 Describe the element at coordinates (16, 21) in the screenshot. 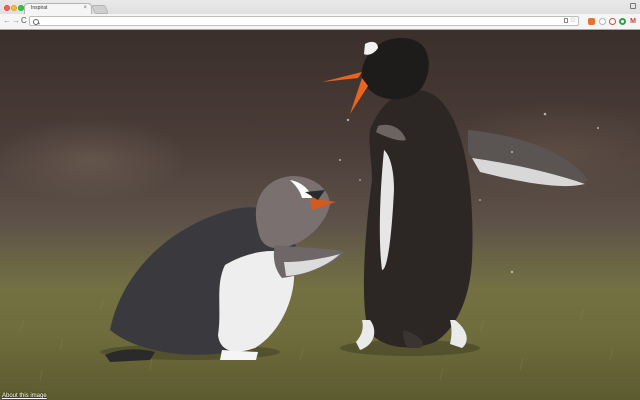

I see `forward-icon: →` at that location.